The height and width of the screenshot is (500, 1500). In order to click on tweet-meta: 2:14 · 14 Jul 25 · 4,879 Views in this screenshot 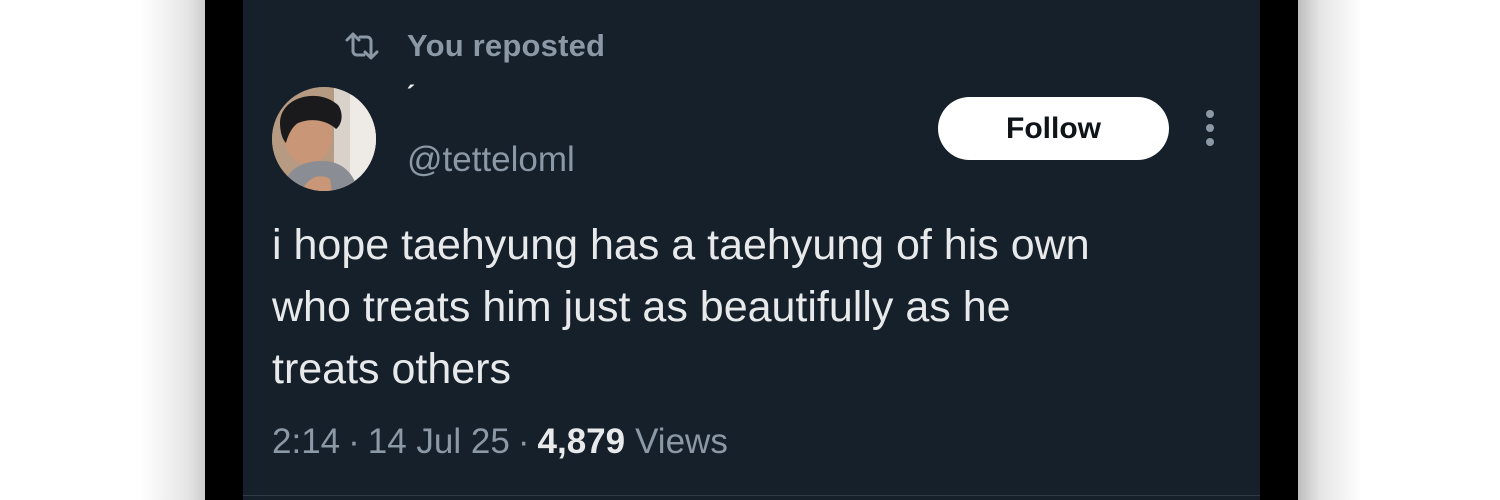, I will do `click(500, 442)`.